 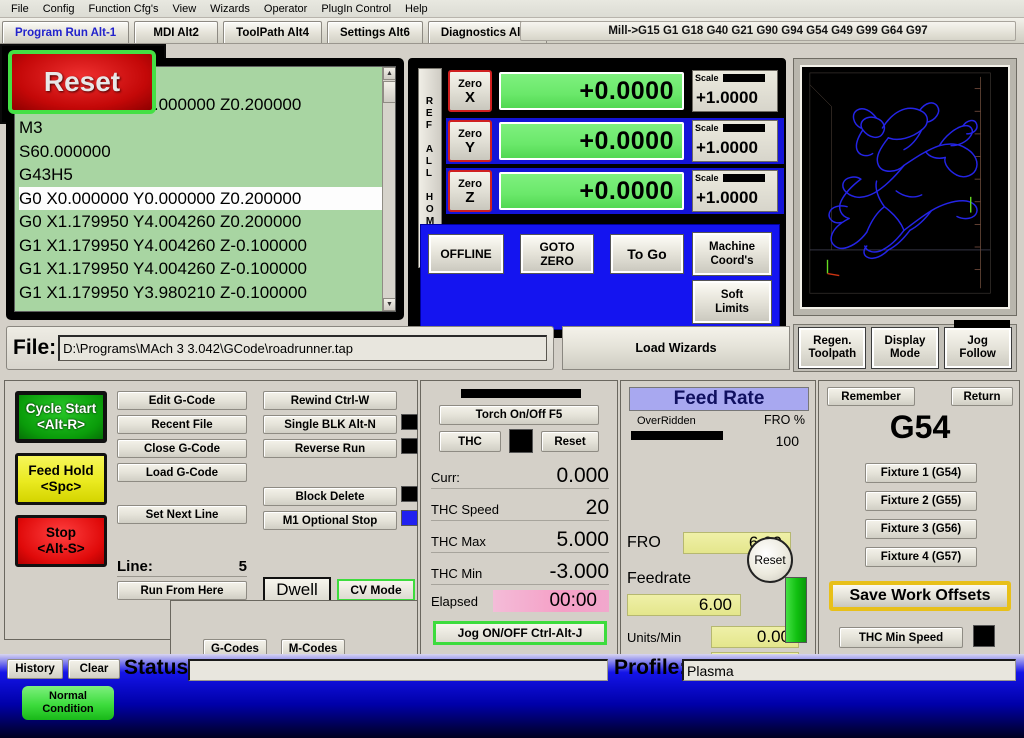 What do you see at coordinates (376, 590) in the screenshot?
I see `cv-mode-button: CV Mode` at bounding box center [376, 590].